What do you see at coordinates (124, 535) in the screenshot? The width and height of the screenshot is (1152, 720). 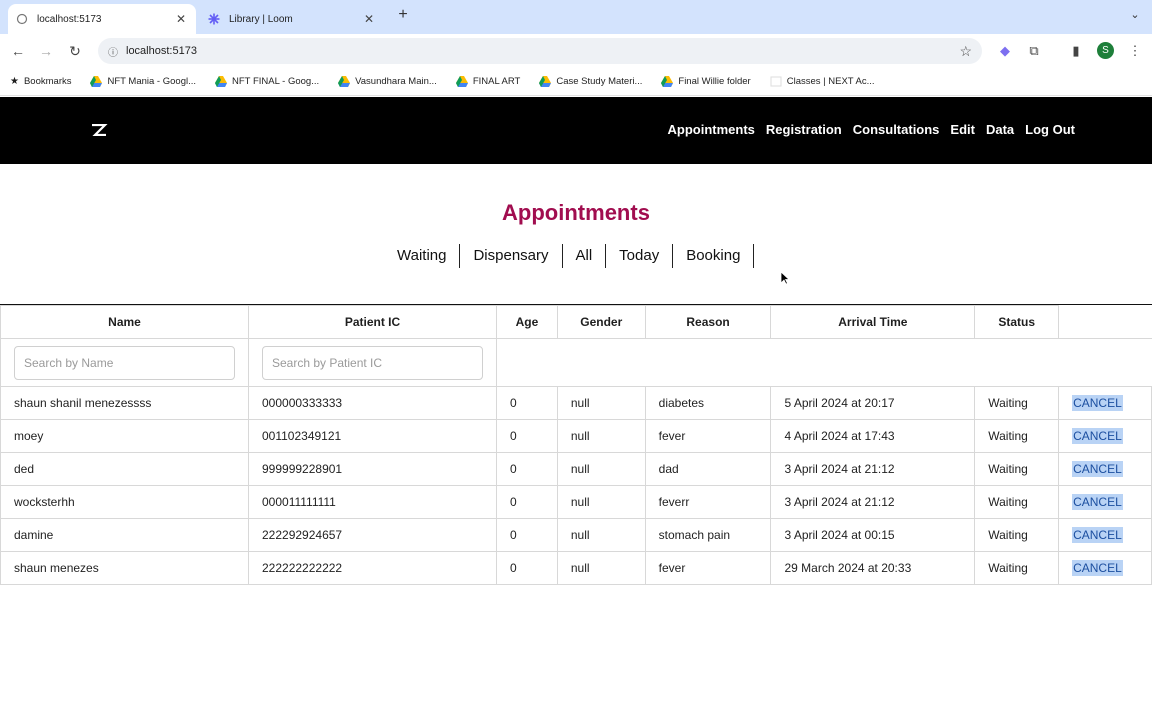 I see `cell-name: damine` at bounding box center [124, 535].